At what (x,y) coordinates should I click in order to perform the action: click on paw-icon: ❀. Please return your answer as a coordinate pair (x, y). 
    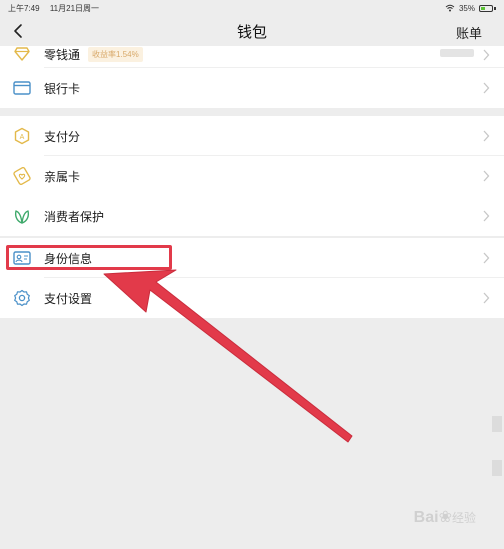
    Looking at the image, I should click on (445, 517).